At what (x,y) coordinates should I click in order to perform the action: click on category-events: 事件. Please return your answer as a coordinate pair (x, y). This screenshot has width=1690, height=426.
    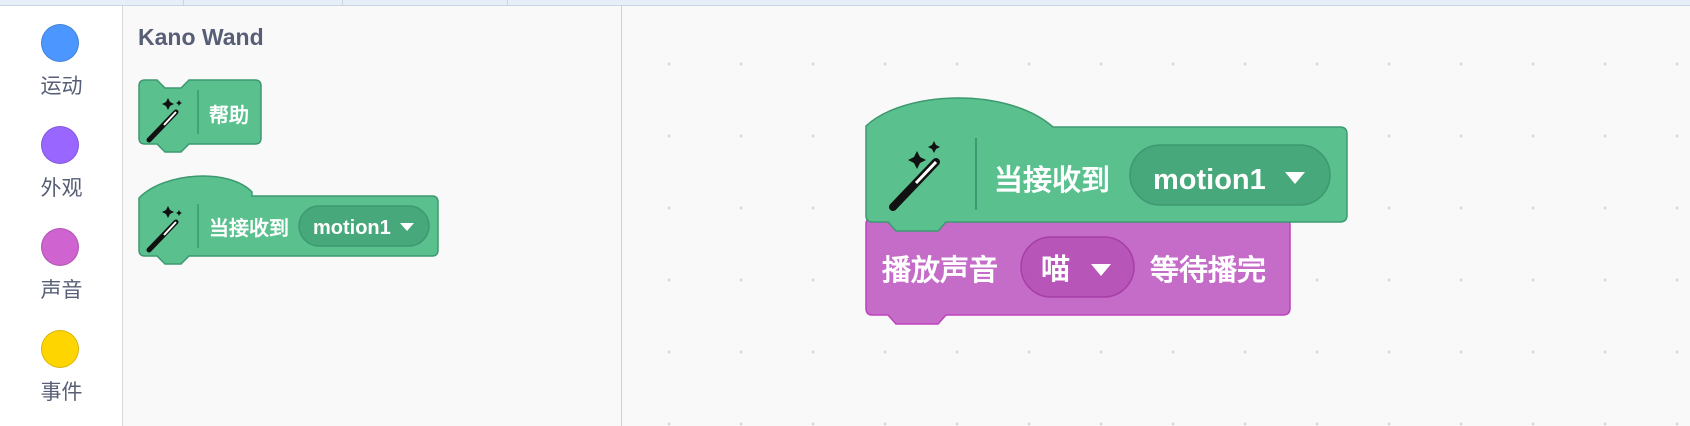
    Looking at the image, I should click on (61, 363).